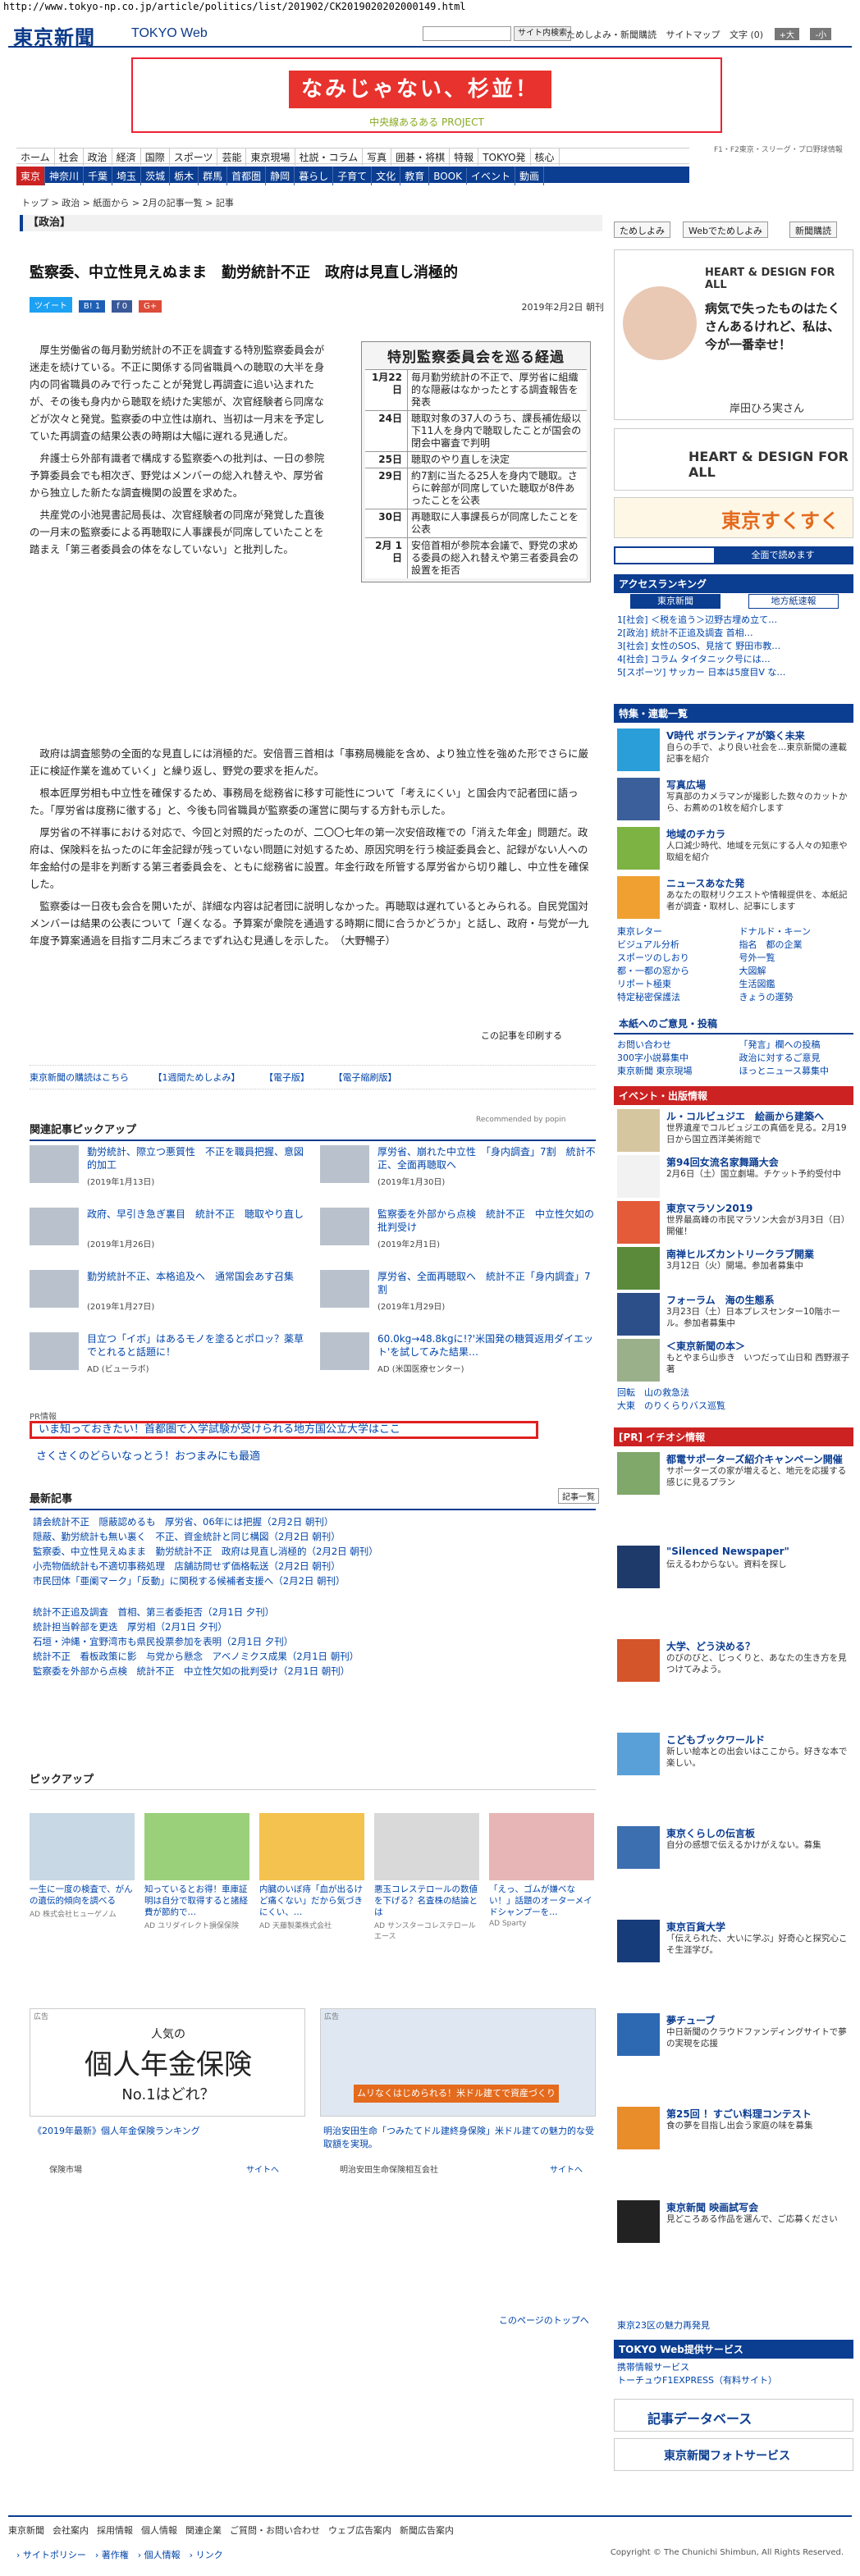 The height and width of the screenshot is (2576, 860). I want to click on region-nav-item: BOOK, so click(448, 177).